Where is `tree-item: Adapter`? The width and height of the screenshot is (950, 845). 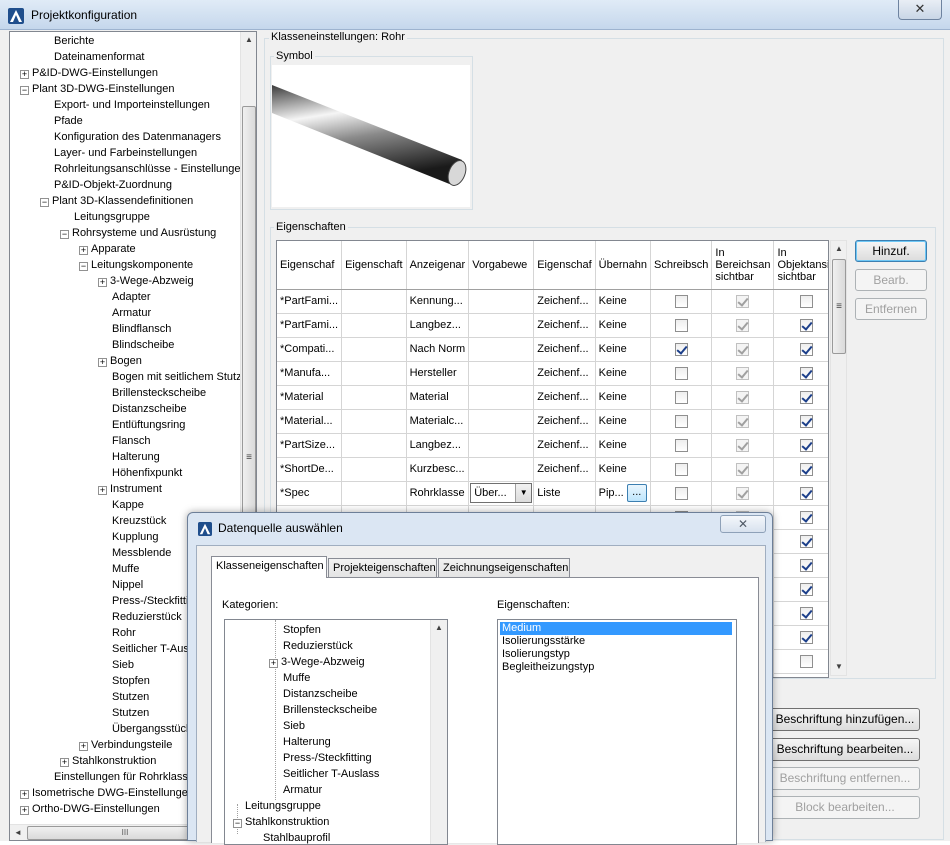
tree-item: Adapter is located at coordinates (131, 297).